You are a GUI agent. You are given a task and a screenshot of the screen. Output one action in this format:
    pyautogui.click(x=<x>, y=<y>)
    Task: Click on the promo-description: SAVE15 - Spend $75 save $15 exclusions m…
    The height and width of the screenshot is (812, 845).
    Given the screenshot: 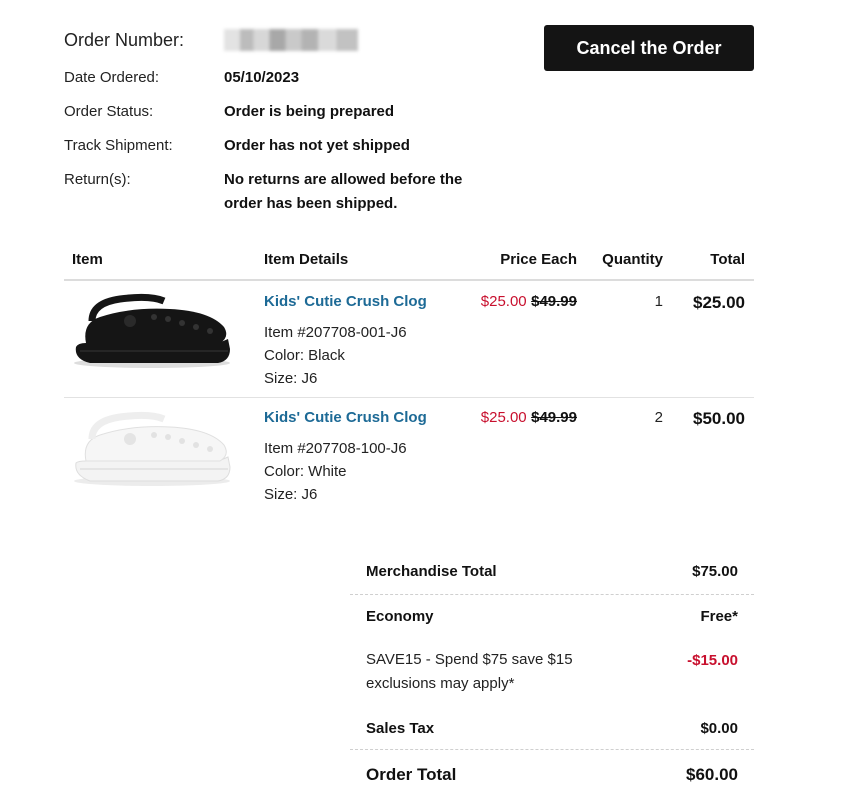 What is the action you would take?
    pyautogui.click(x=469, y=672)
    